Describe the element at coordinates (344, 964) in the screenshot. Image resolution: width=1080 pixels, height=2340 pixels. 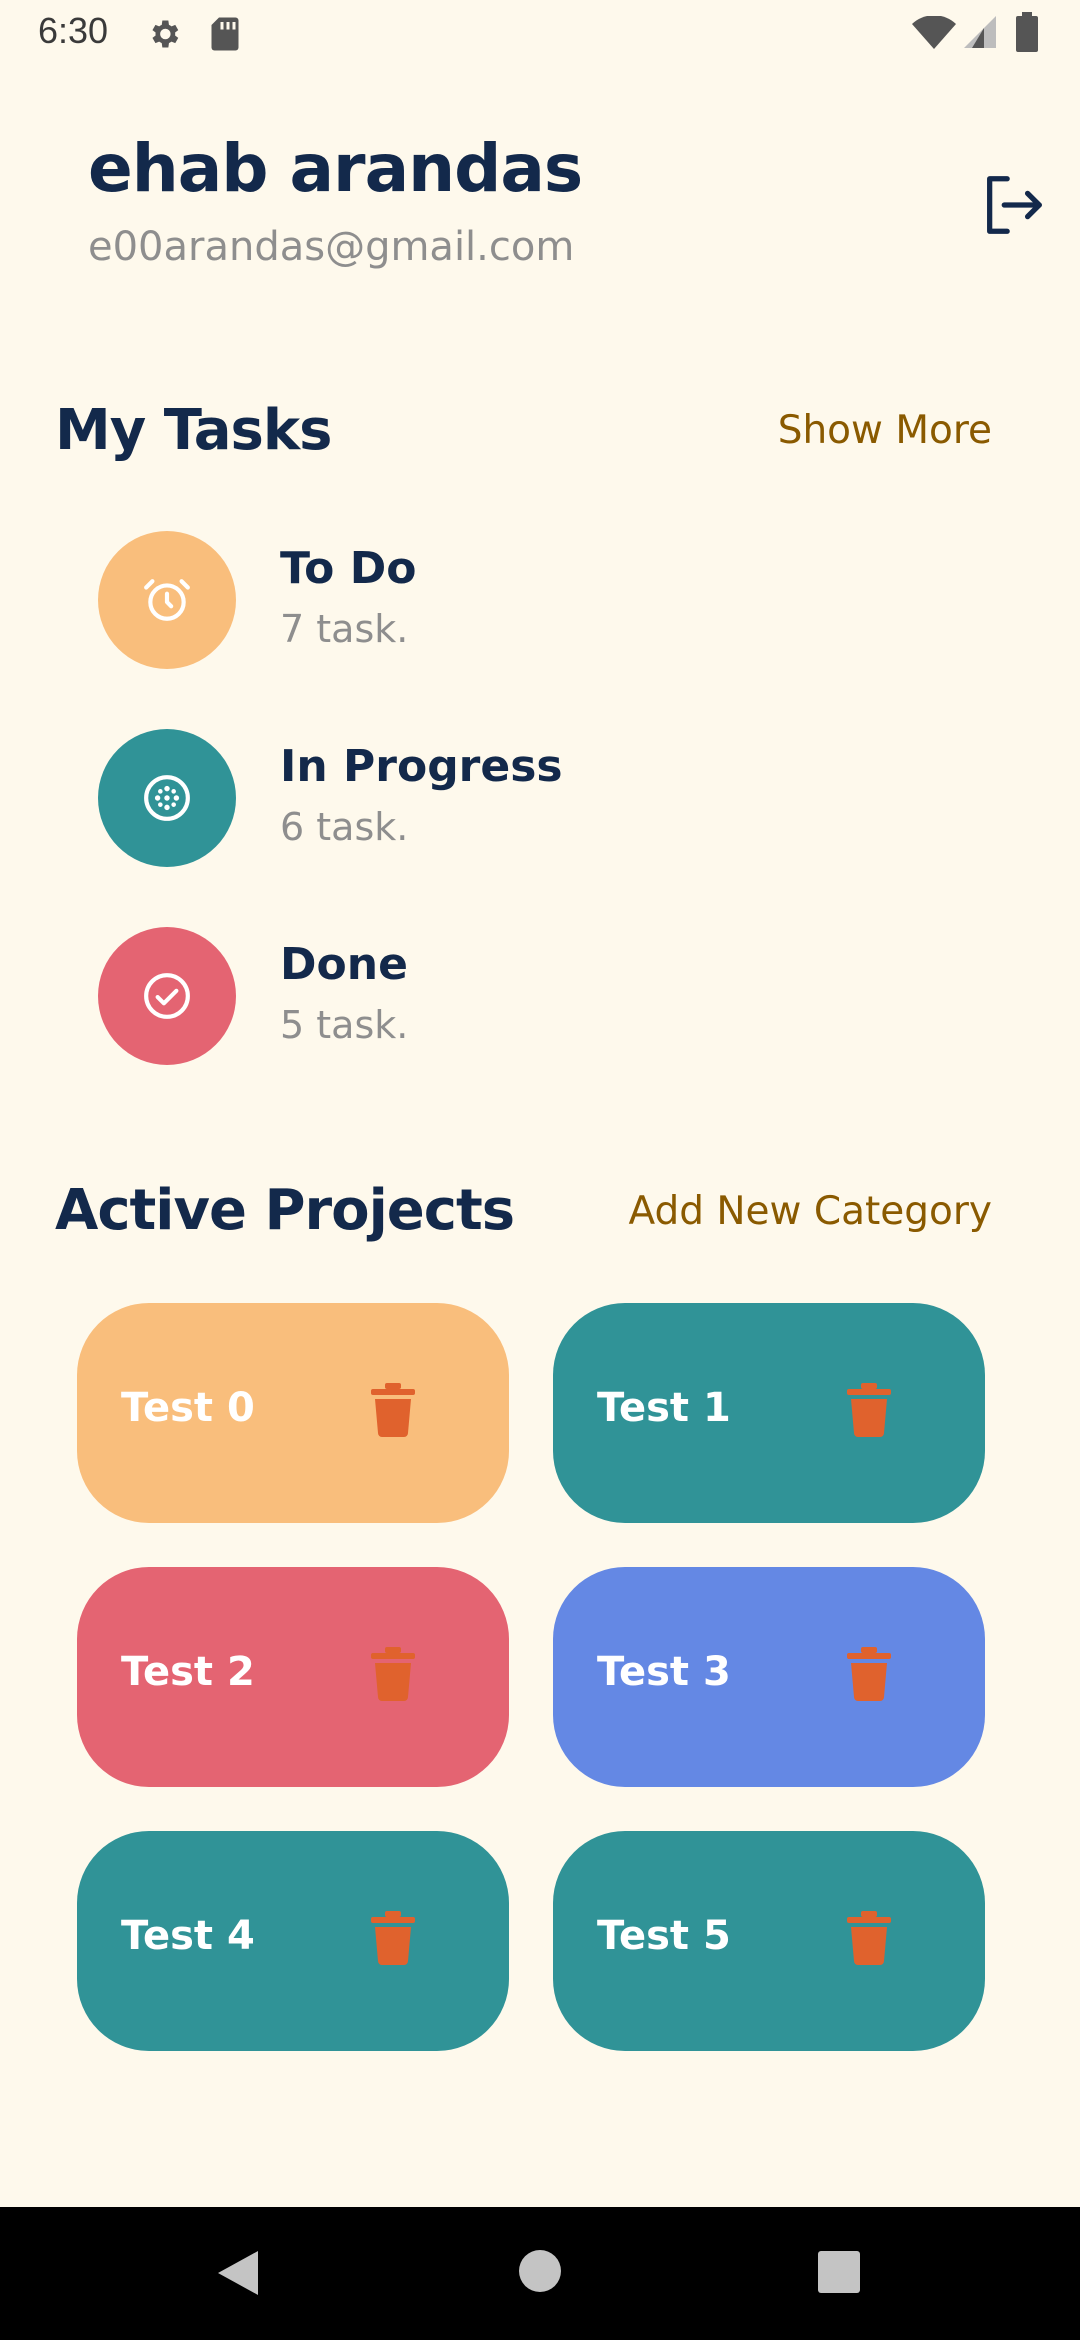
I see `task-label: Done` at that location.